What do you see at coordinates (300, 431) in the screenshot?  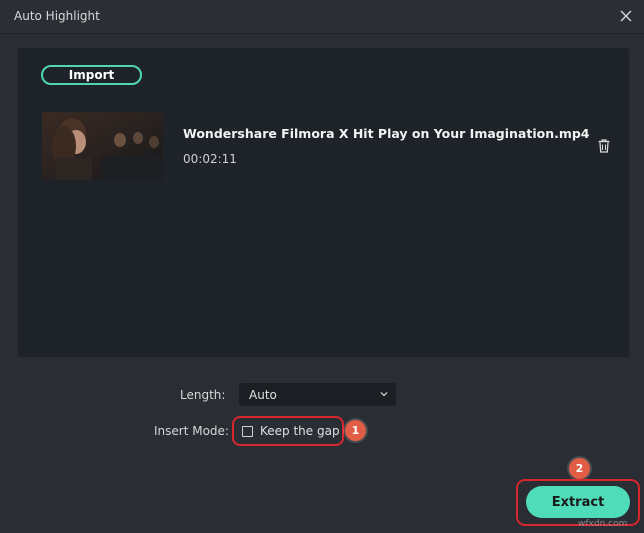 I see `keep-gap-label: Keep the gap` at bounding box center [300, 431].